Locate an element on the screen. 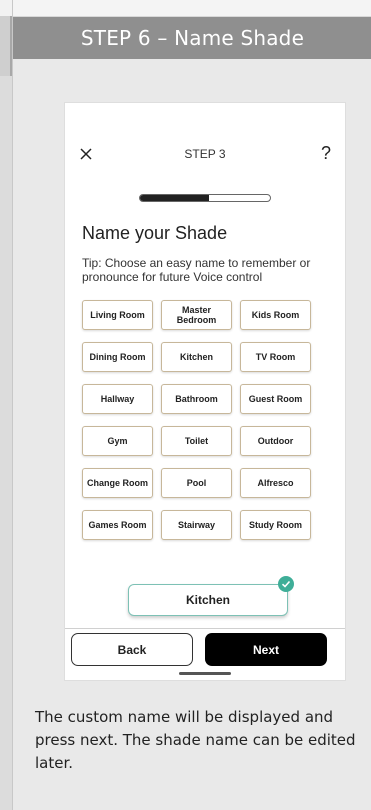 Image resolution: width=371 pixels, height=810 pixels. progress-fill is located at coordinates (174, 198).